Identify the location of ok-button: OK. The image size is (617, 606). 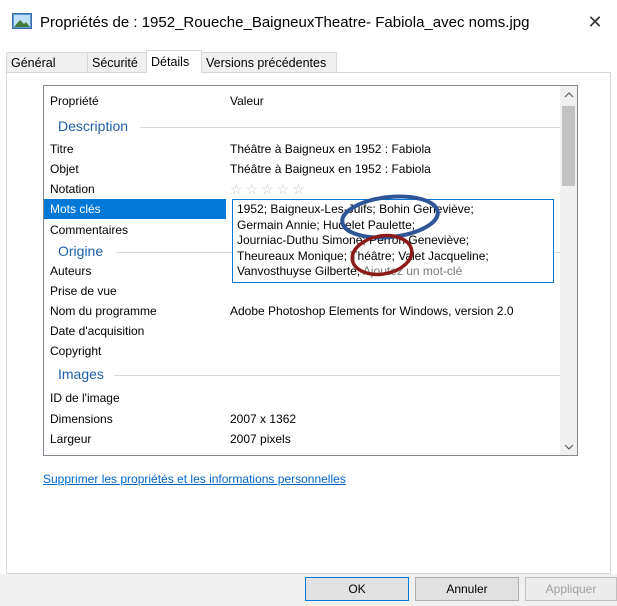
(357, 589).